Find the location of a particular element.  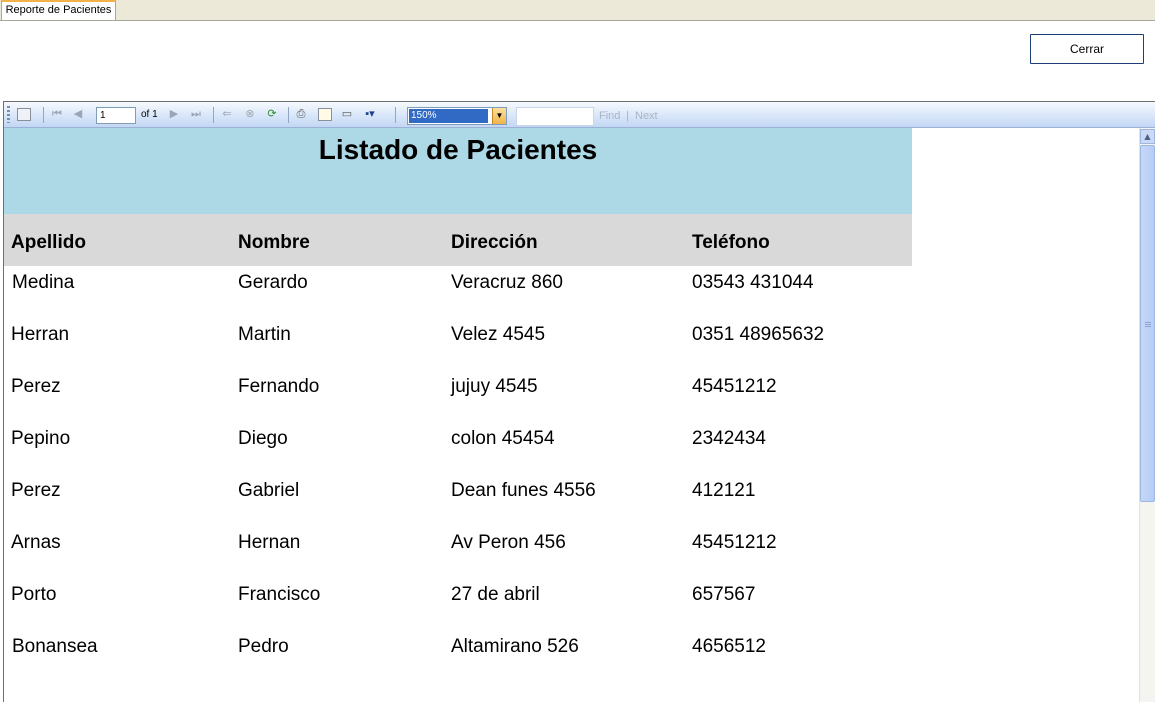

close-button: Cerrar is located at coordinates (1087, 49).